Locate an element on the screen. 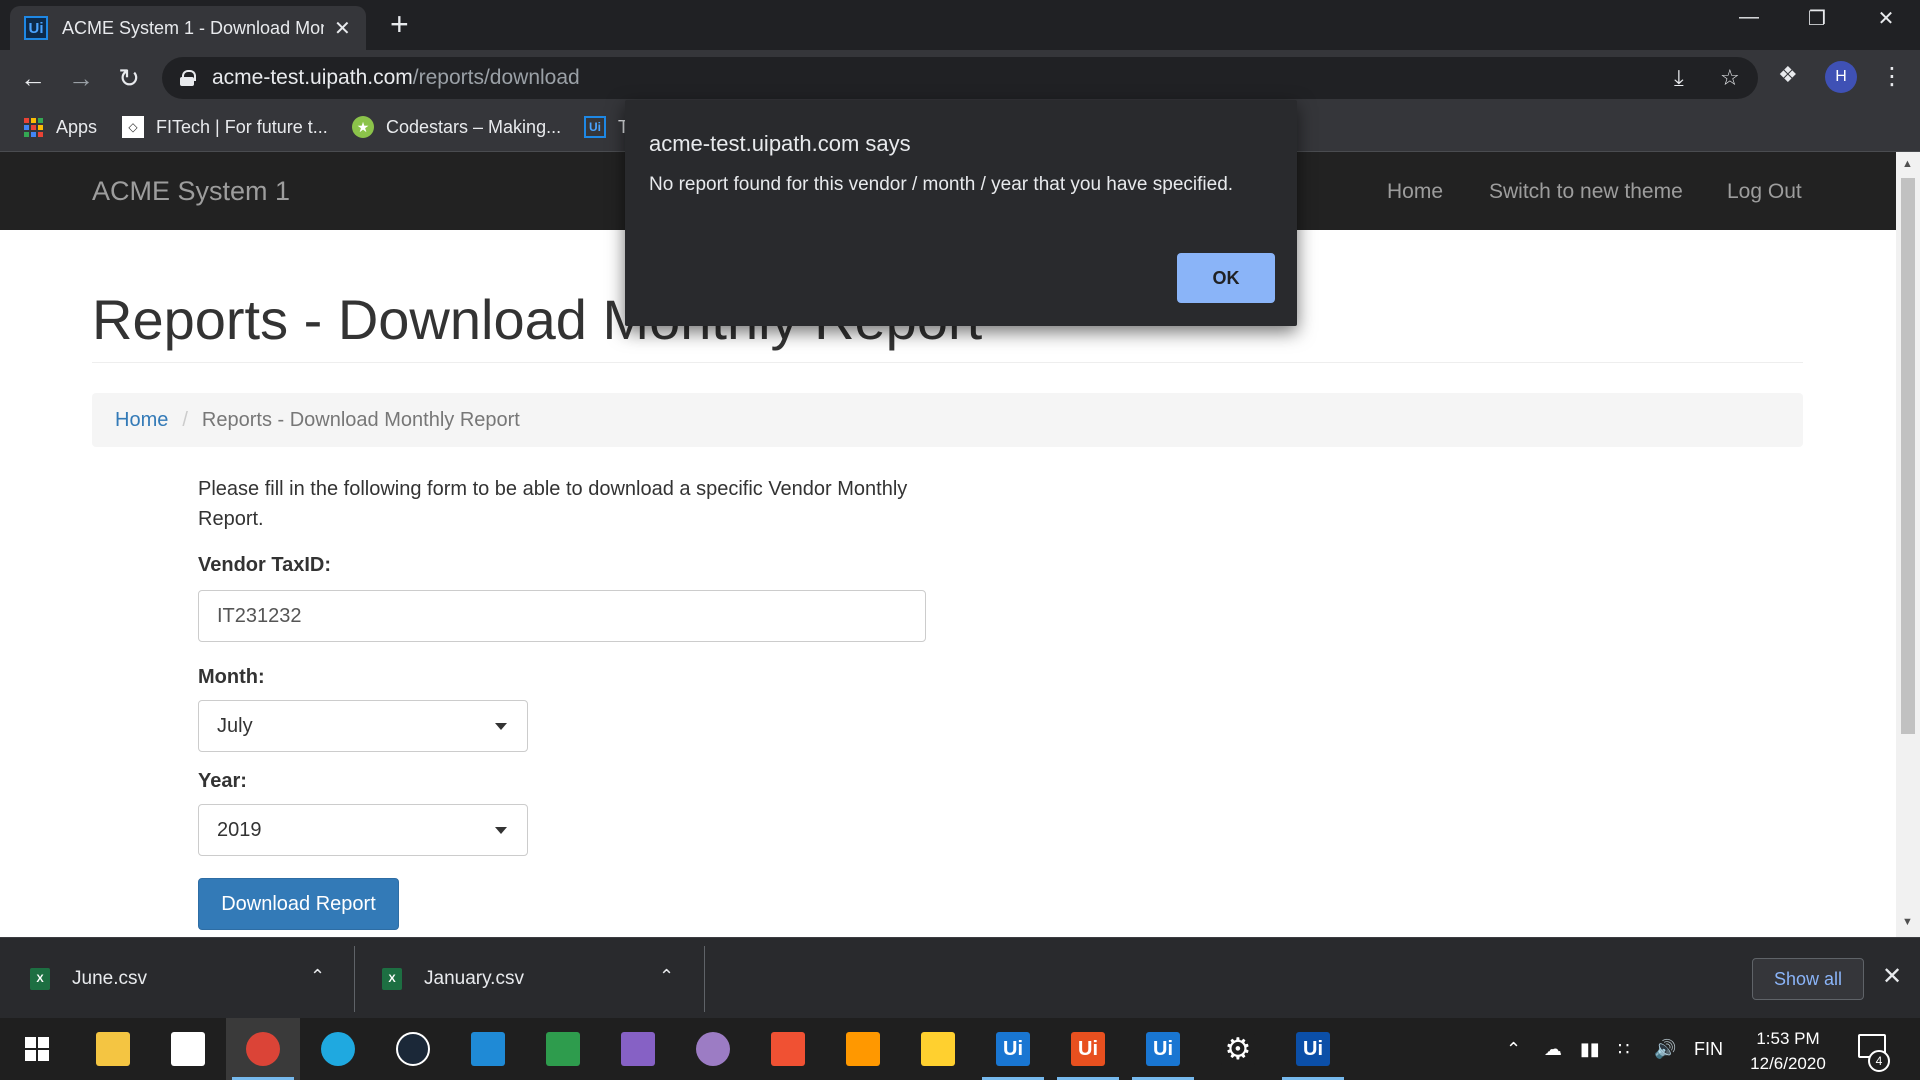 This screenshot has width=1920, height=1080. xml-tool-icon is located at coordinates (563, 1049).